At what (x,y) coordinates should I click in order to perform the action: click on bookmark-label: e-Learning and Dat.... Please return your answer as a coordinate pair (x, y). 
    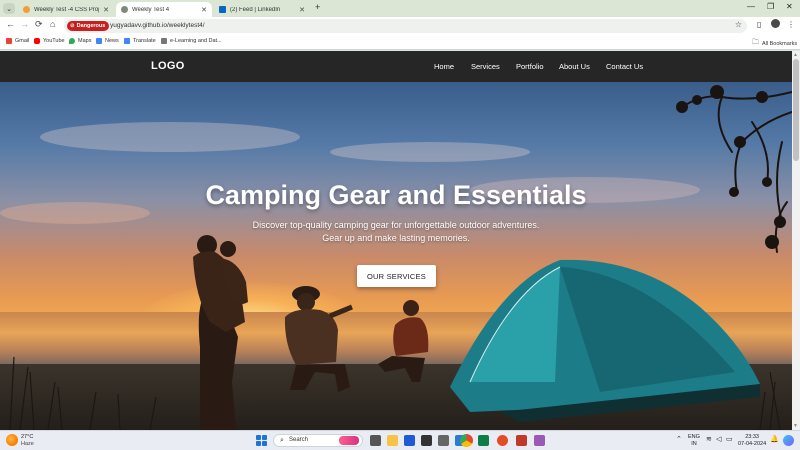
    Looking at the image, I should click on (196, 41).